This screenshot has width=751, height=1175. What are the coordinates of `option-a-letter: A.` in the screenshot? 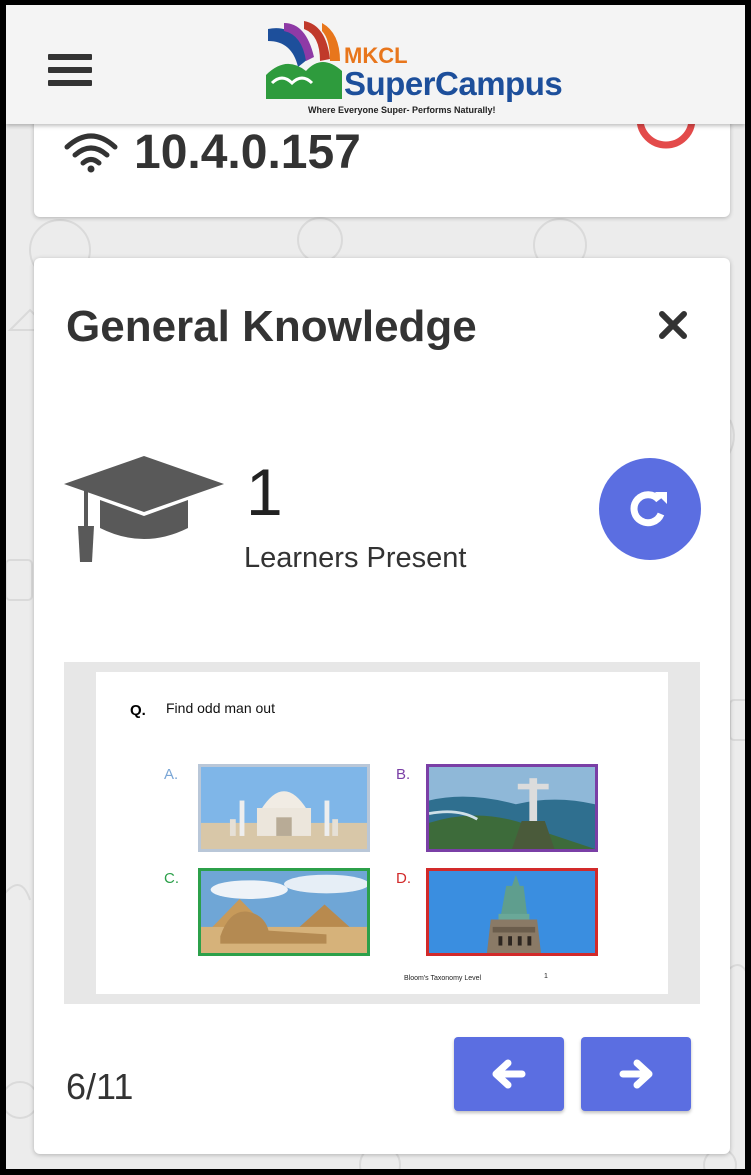 It's located at (171, 774).